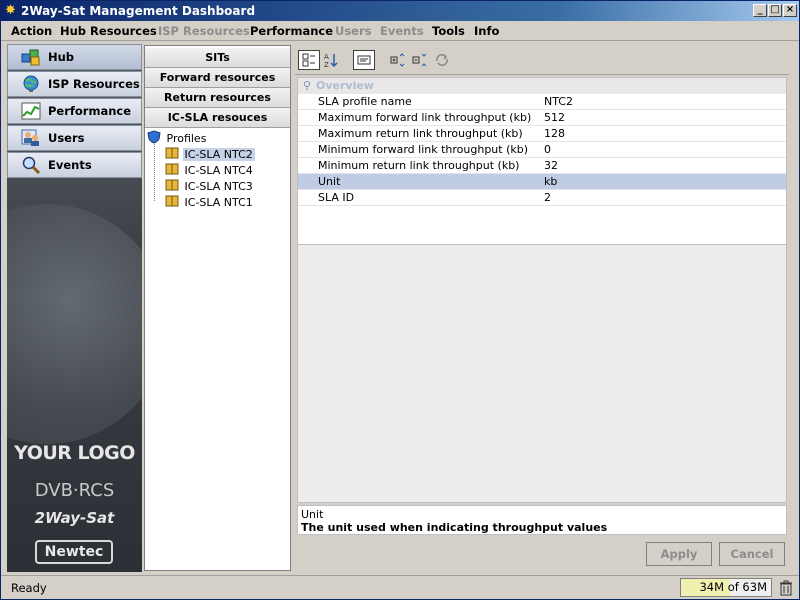 The height and width of the screenshot is (600, 800). What do you see at coordinates (326, 57) in the screenshot?
I see `svg-text: A` at bounding box center [326, 57].